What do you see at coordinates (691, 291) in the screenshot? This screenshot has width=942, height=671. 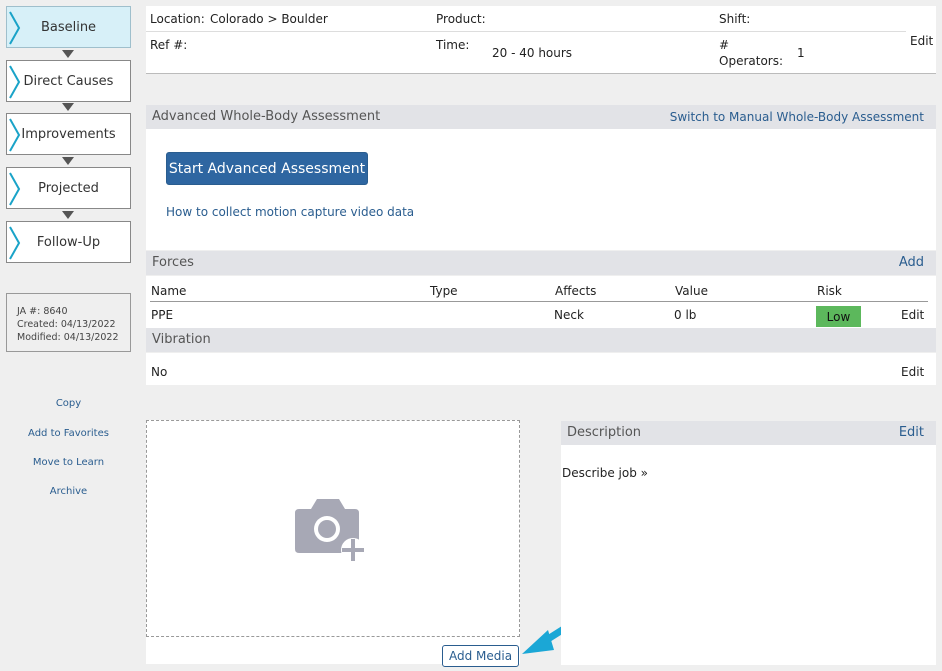 I see `col-value: Value` at bounding box center [691, 291].